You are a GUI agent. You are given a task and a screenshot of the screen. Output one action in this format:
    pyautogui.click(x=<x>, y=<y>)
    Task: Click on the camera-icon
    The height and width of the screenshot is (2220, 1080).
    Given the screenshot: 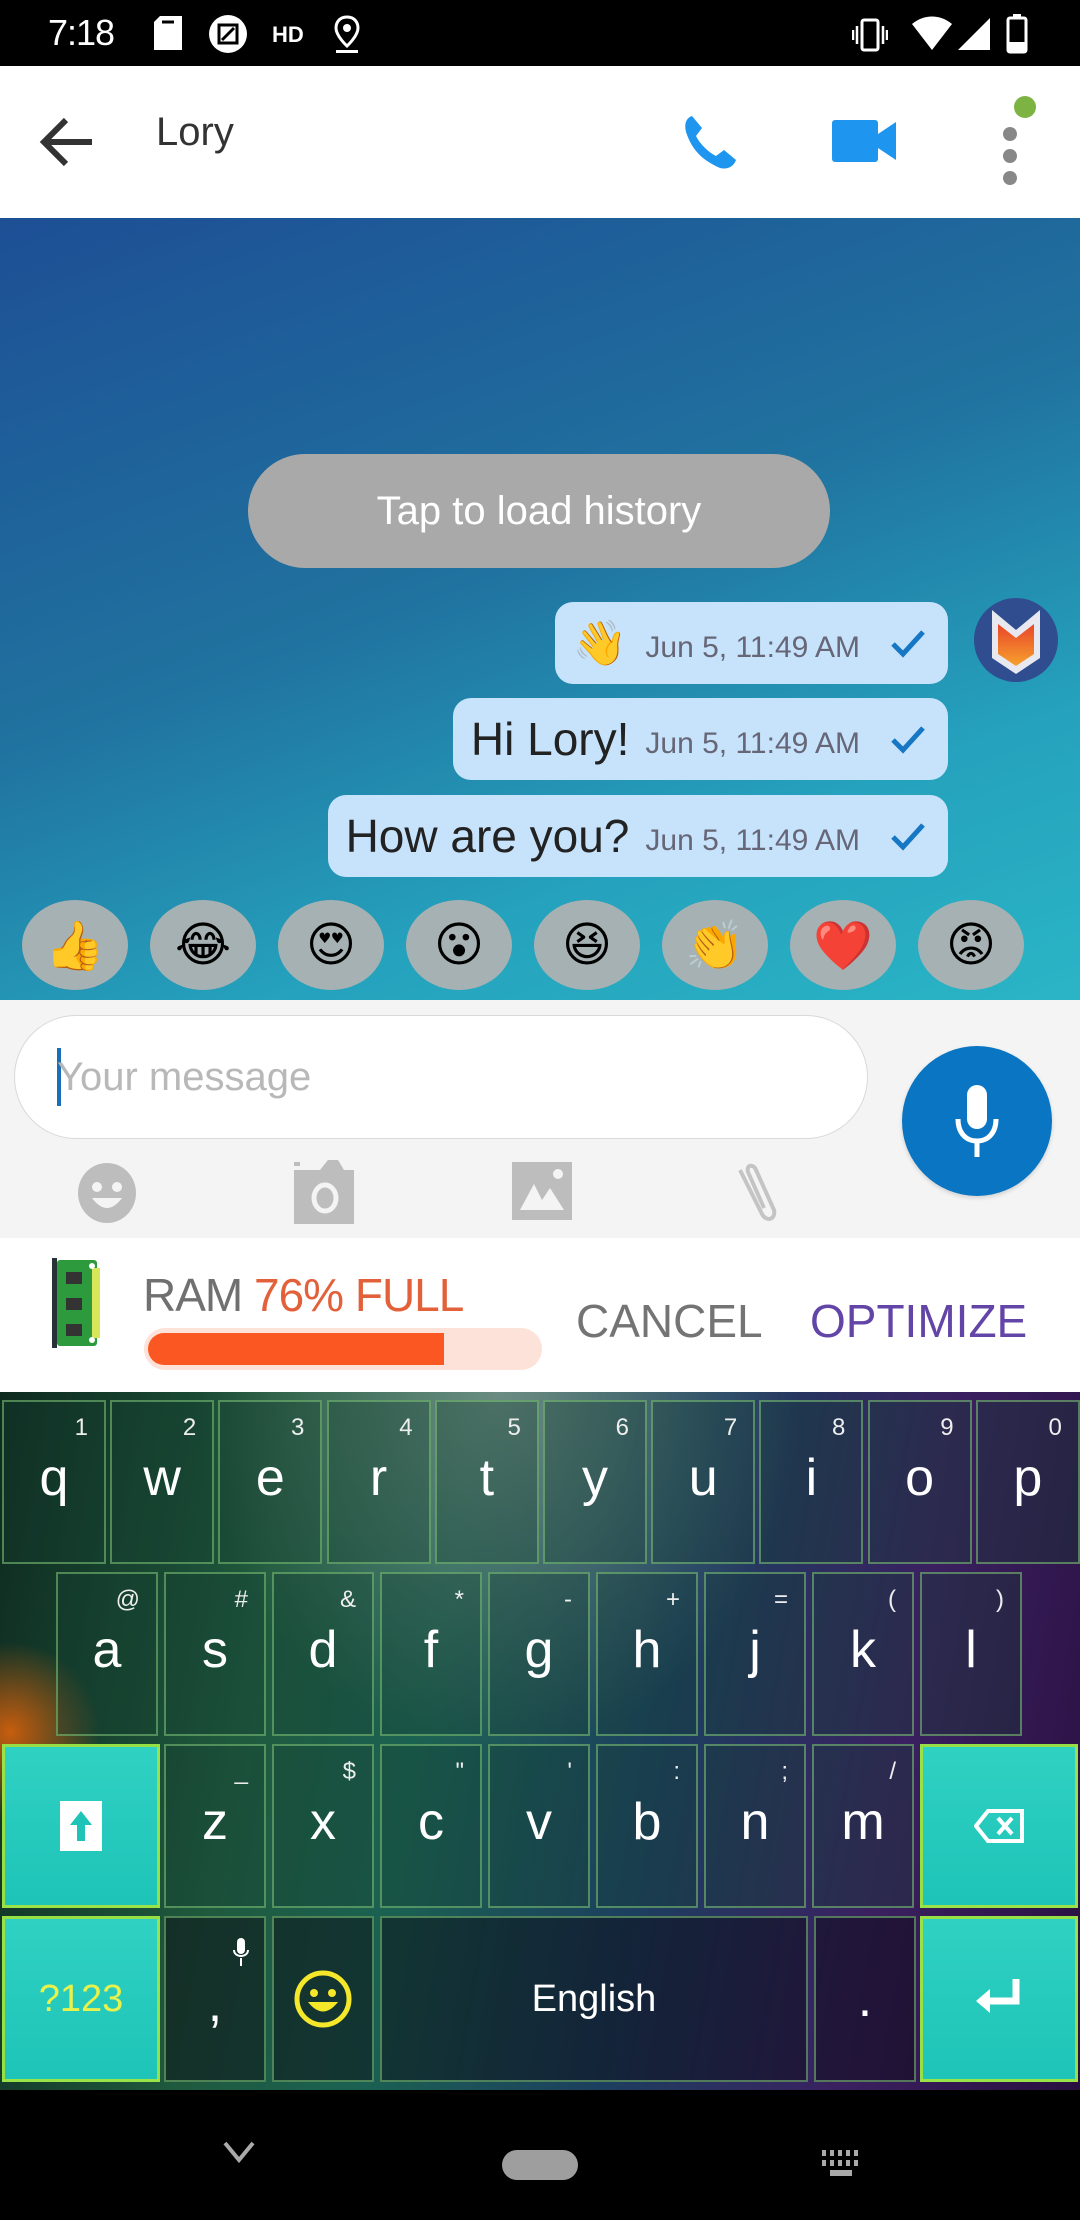 What is the action you would take?
    pyautogui.click(x=325, y=1193)
    